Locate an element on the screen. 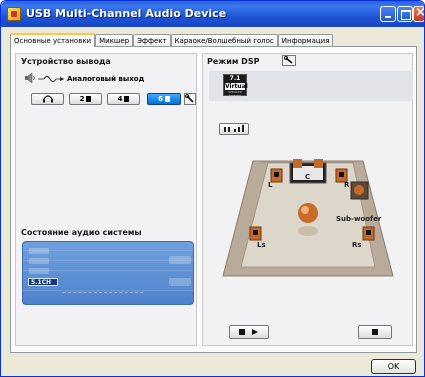 The width and height of the screenshot is (425, 377). stop-button is located at coordinates (375, 332).